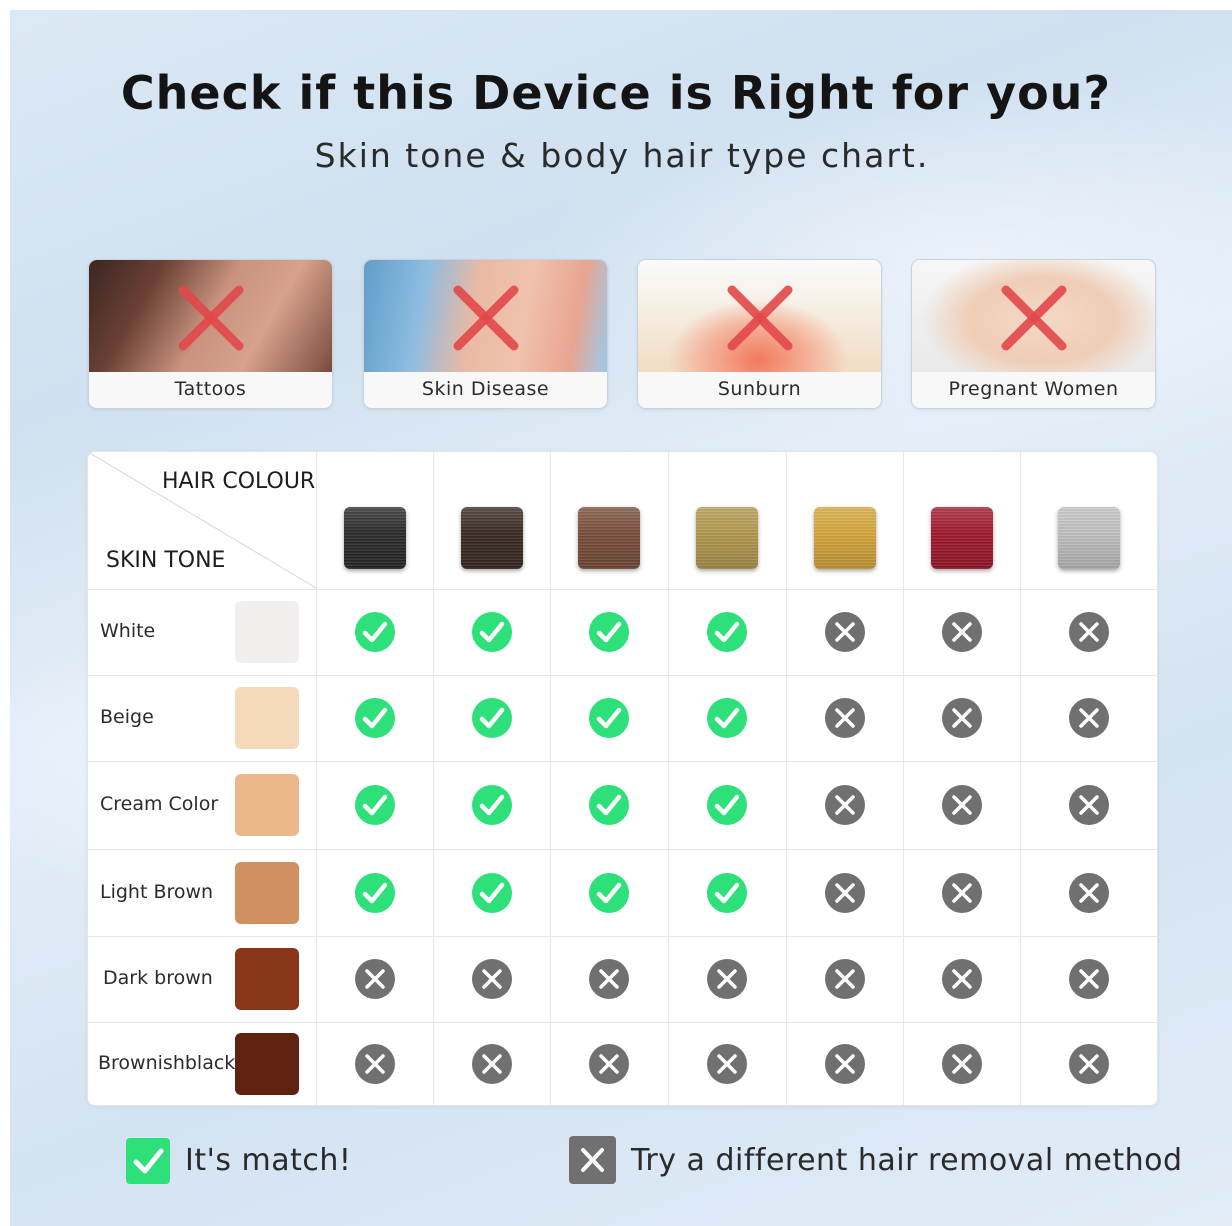 The height and width of the screenshot is (1226, 1232). What do you see at coordinates (1033, 390) in the screenshot?
I see `card-label: Pregnant Women` at bounding box center [1033, 390].